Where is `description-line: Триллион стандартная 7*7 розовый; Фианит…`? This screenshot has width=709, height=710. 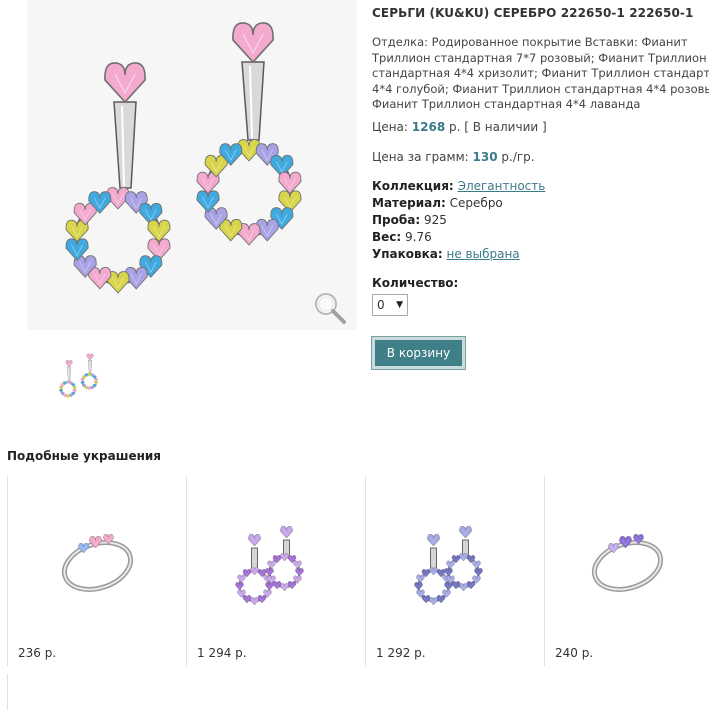
description-line: Триллион стандартная 7*7 розовый; Фианит… is located at coordinates (539, 57).